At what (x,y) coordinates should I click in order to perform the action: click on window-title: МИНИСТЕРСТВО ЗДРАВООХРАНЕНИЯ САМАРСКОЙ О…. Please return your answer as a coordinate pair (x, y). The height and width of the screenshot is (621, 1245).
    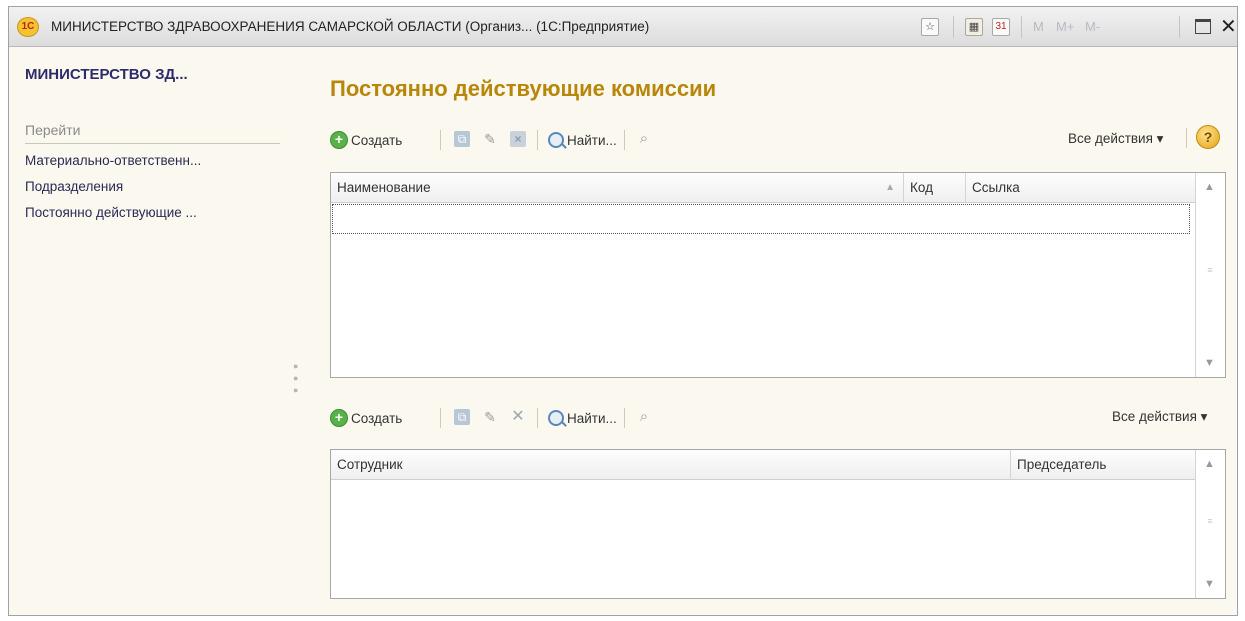
    Looking at the image, I should click on (350, 26).